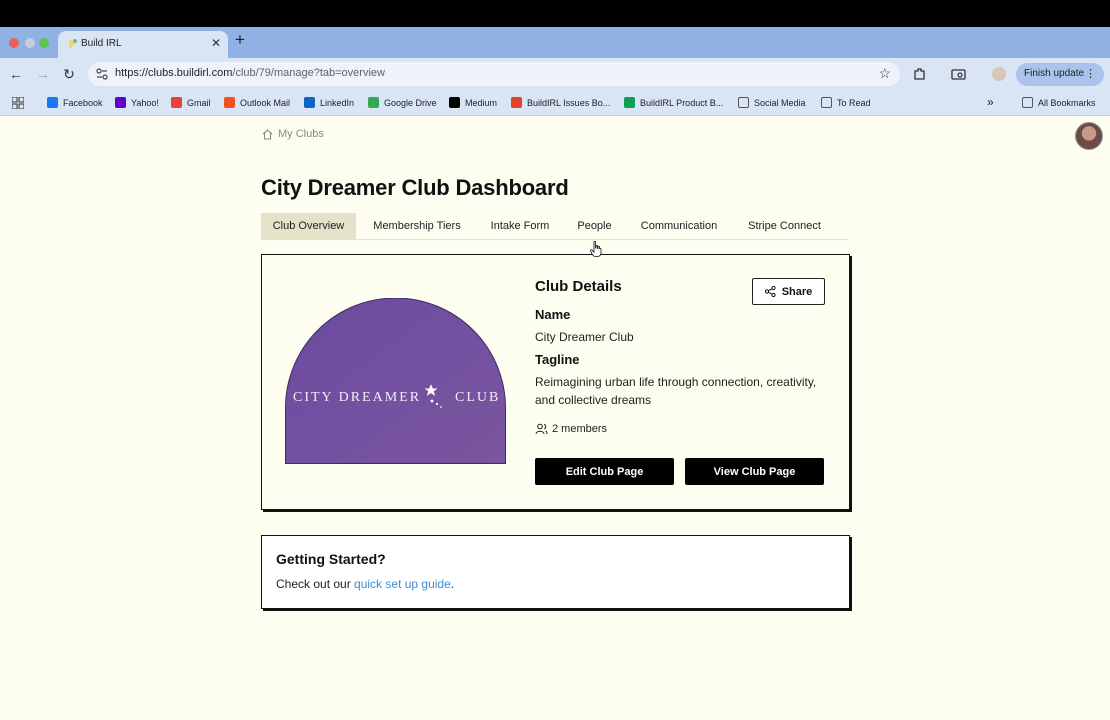 This screenshot has height=720, width=1110. Describe the element at coordinates (1089, 136) in the screenshot. I see `user-avatar` at that location.